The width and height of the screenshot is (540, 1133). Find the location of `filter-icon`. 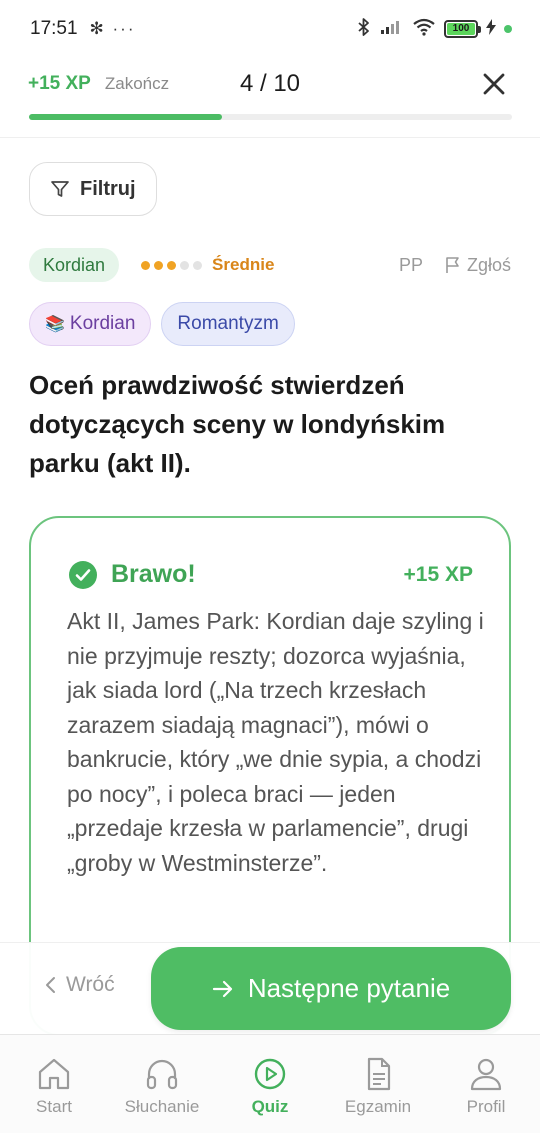

filter-icon is located at coordinates (60, 189).